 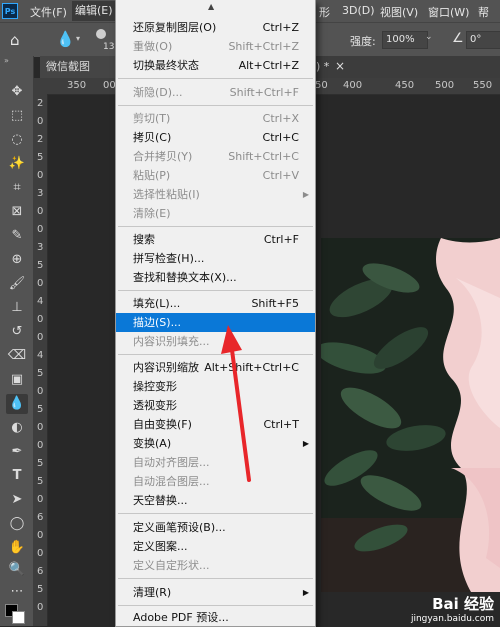 What do you see at coordinates (215, 65) in the screenshot?
I see `menu-item-toggle-last-state: 切换最终状态 Alt+Ctrl+Z` at bounding box center [215, 65].